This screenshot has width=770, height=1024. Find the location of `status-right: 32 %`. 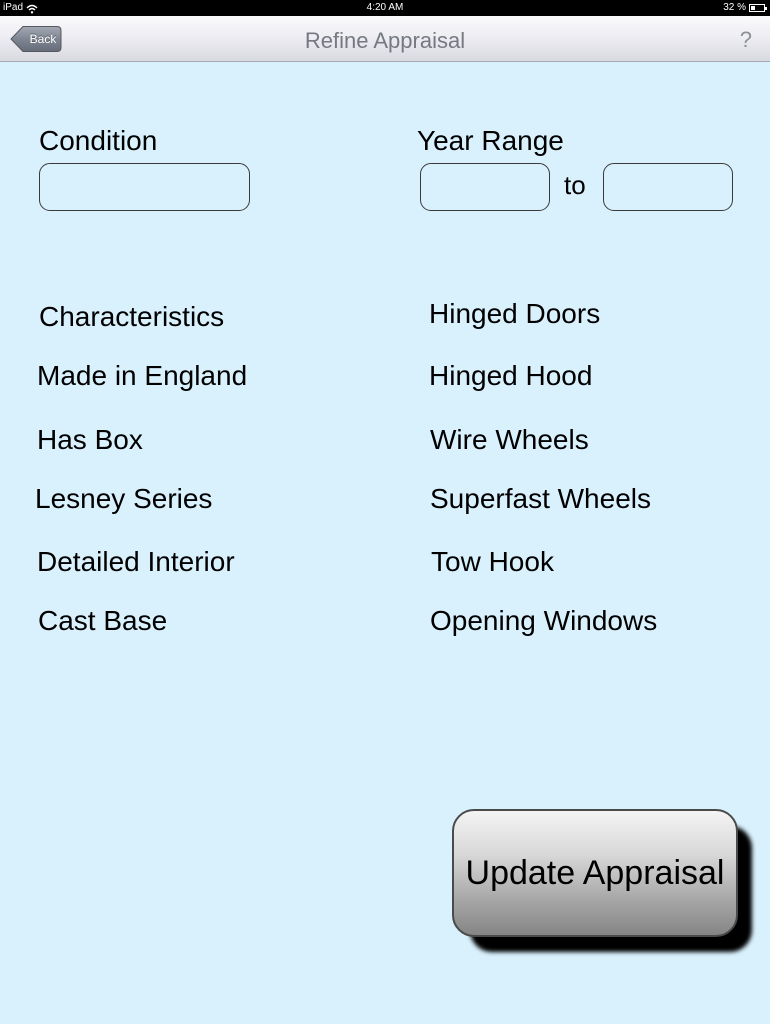

status-right: 32 % is located at coordinates (745, 8).